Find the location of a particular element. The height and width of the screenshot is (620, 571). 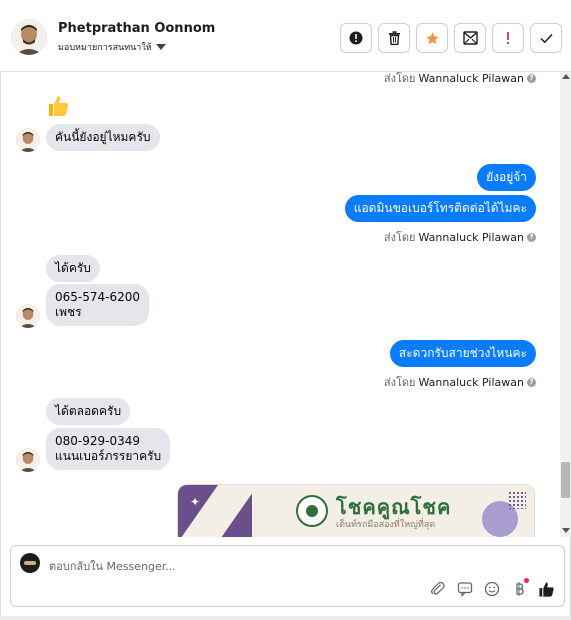

window-bottom-edge is located at coordinates (285, 618).